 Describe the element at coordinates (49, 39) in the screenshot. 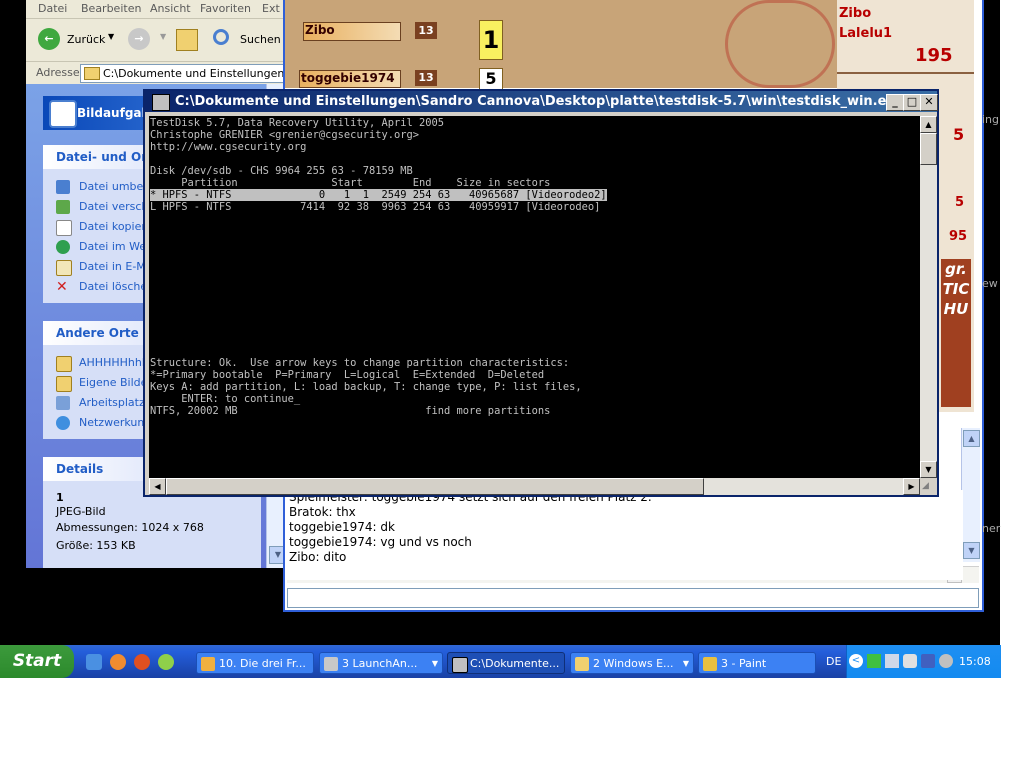

I see `back-icon: ←` at that location.